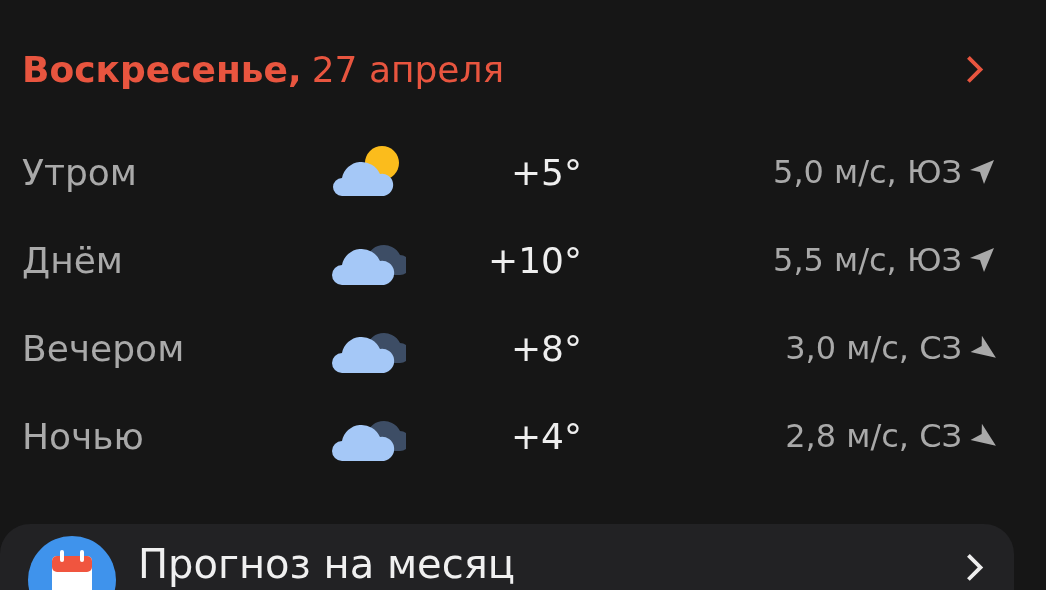 Image resolution: width=1046 pixels, height=590 pixels. Describe the element at coordinates (546, 172) in the screenshot. I see `temperature: +5°` at that location.